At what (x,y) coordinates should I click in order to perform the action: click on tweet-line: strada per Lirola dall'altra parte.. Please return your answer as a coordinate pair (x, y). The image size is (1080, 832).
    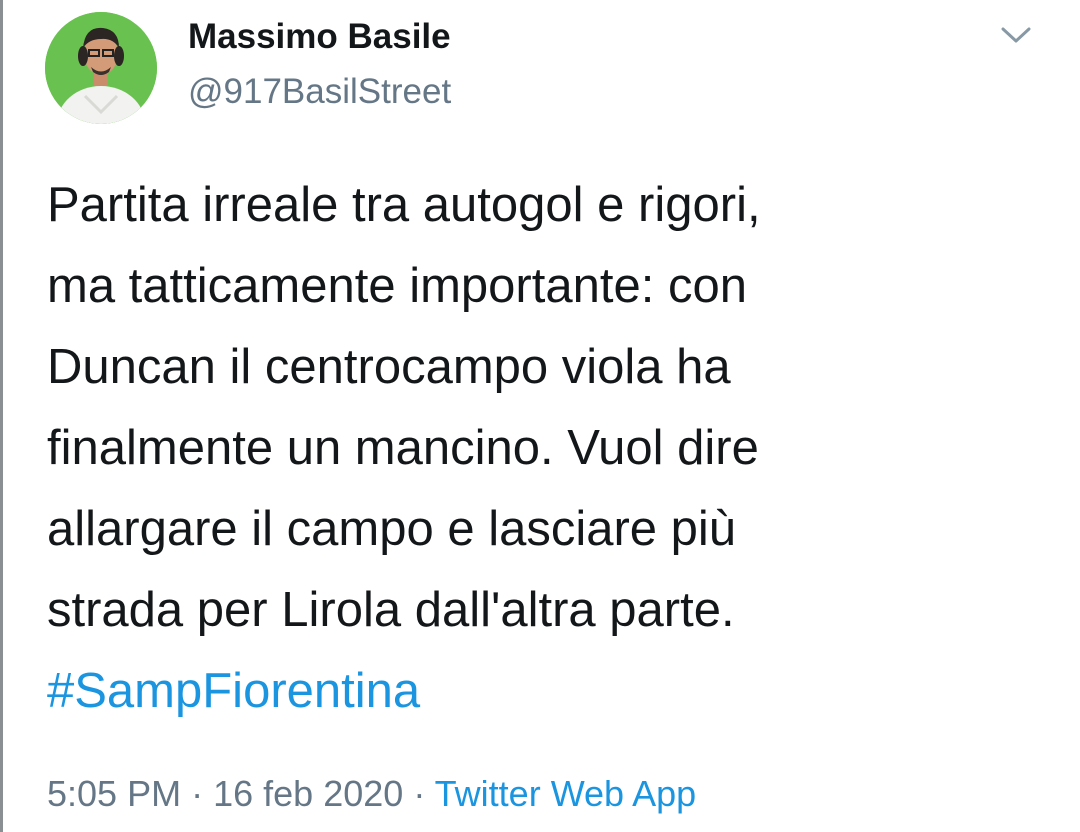
    Looking at the image, I should click on (391, 610).